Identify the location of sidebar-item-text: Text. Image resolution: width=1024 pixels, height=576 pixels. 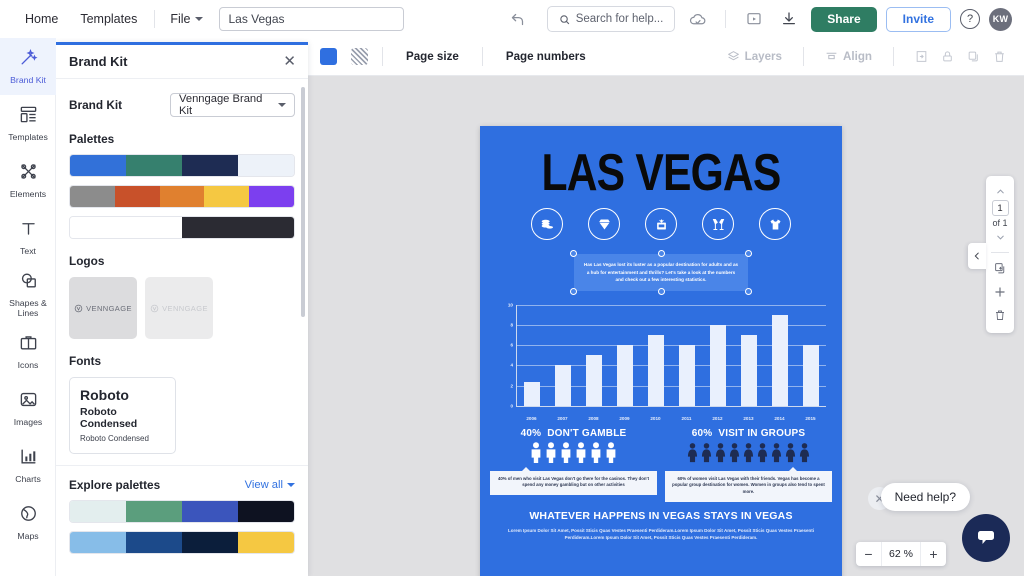
(28, 237).